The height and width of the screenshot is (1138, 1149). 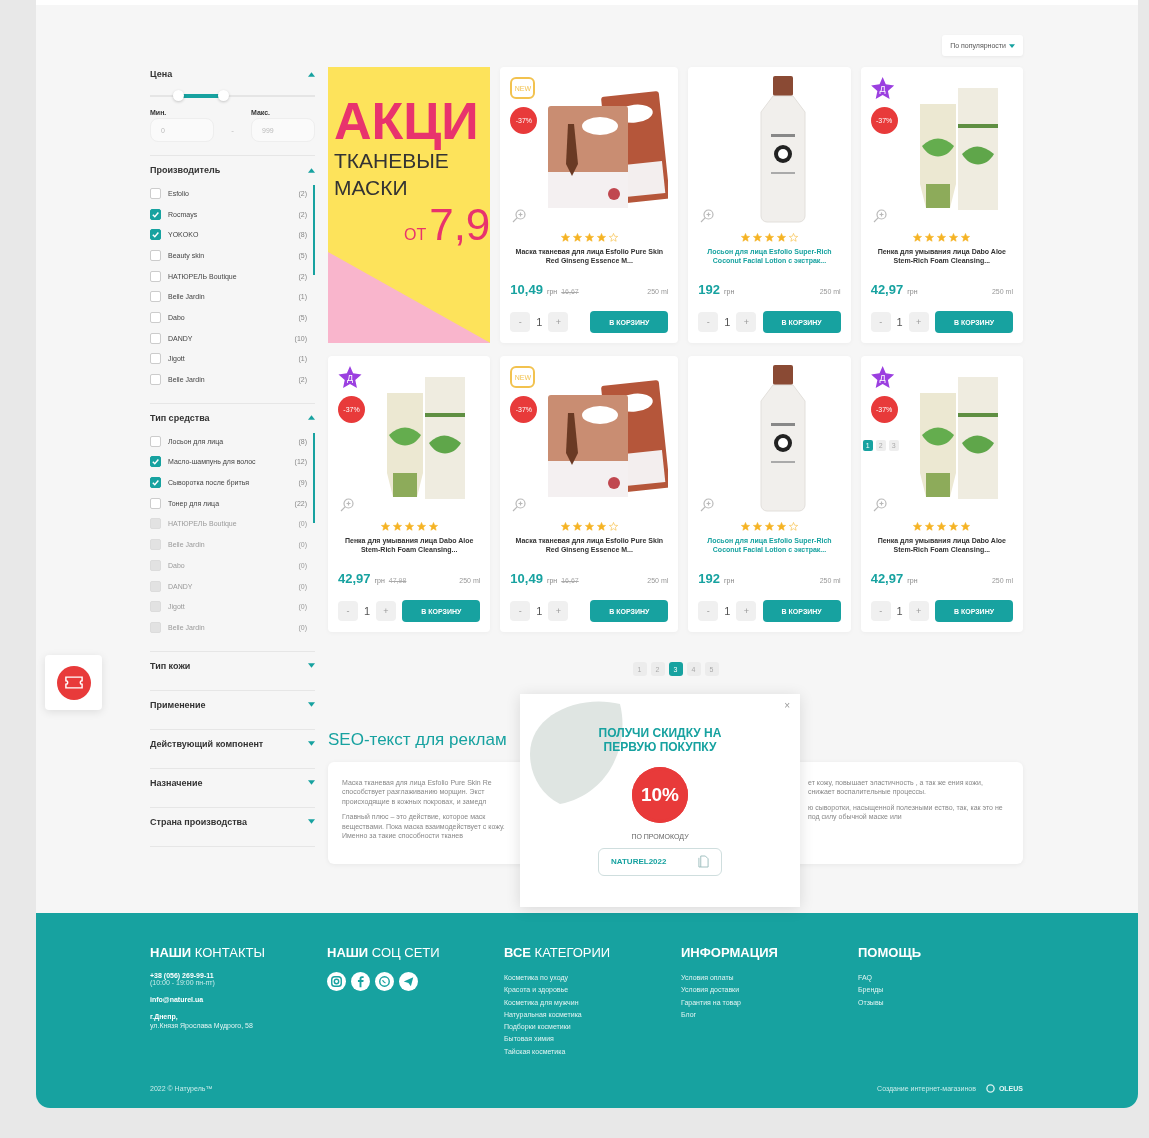 I want to click on filter-title: Страна производства, so click(x=198, y=821).